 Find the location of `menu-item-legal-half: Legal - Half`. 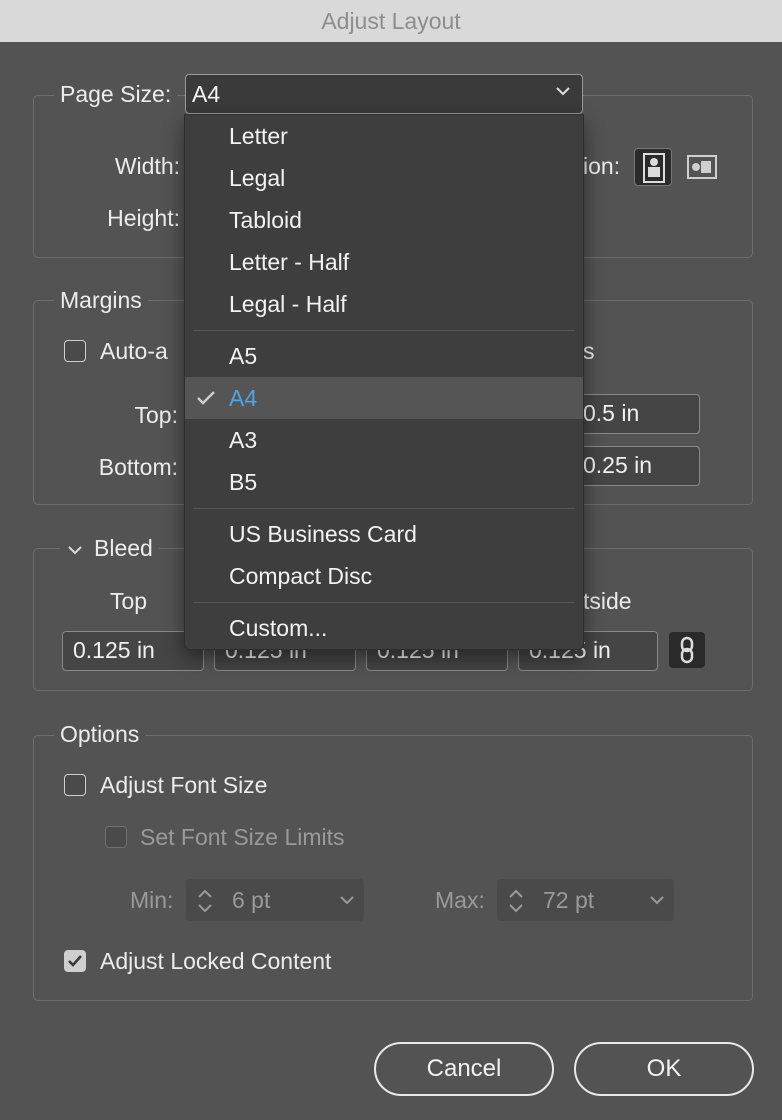

menu-item-legal-half: Legal - Half is located at coordinates (384, 304).